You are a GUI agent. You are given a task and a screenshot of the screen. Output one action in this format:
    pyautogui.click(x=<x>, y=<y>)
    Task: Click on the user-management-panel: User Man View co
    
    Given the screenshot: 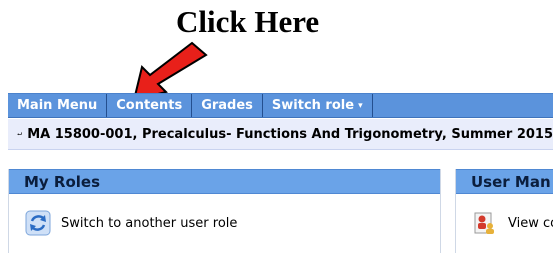 What is the action you would take?
    pyautogui.click(x=504, y=211)
    